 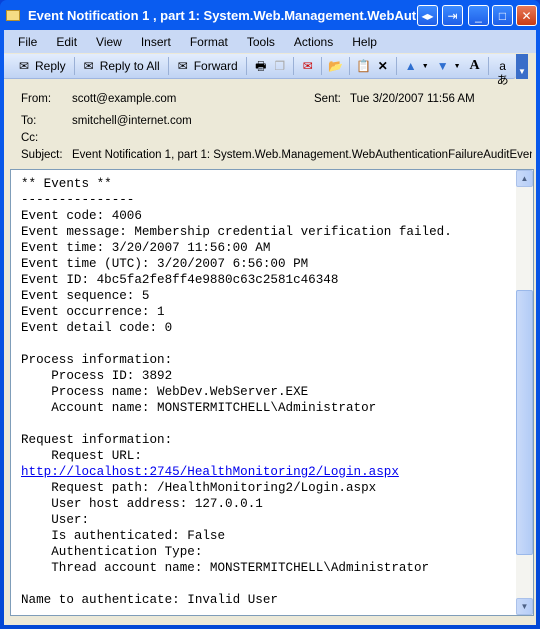 I want to click on print-icon: 🖶, so click(x=261, y=66).